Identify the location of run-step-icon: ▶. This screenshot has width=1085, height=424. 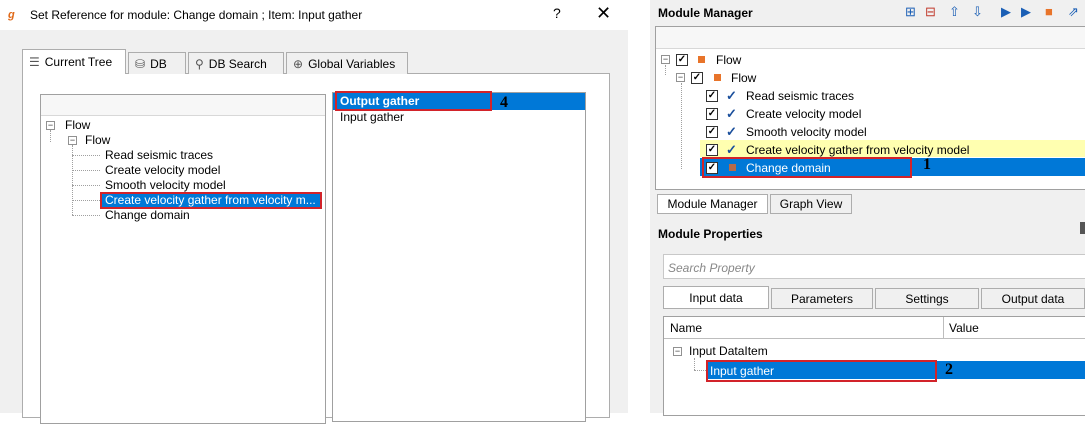
(1026, 12).